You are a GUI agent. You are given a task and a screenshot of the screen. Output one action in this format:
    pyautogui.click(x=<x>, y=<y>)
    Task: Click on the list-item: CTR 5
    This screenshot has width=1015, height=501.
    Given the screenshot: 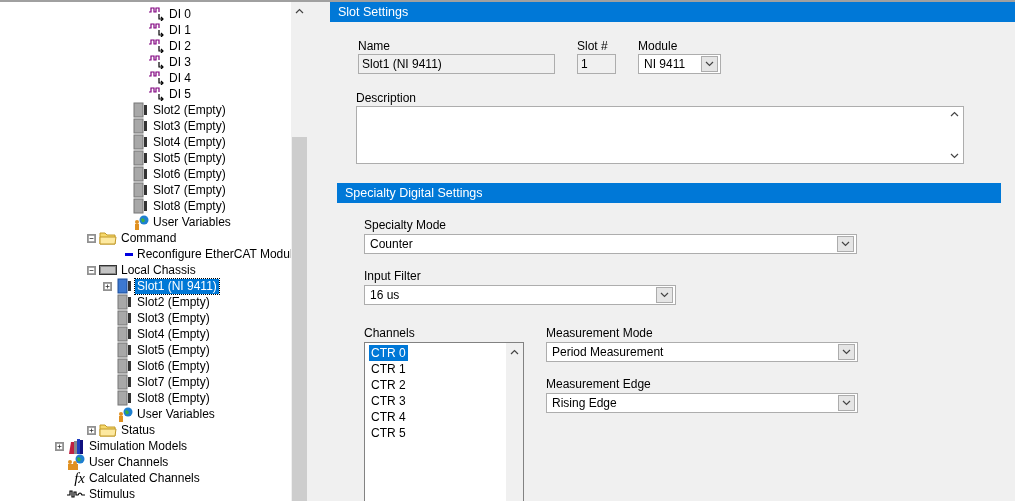 What is the action you would take?
    pyautogui.click(x=388, y=433)
    